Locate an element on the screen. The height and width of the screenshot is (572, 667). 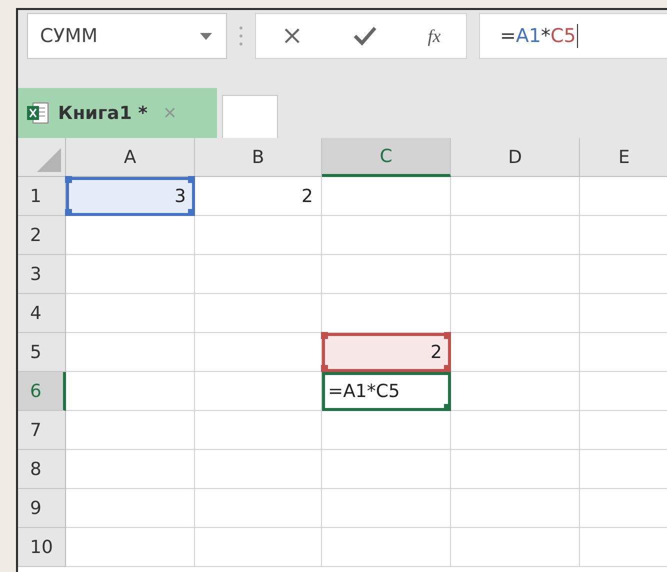
workbook-tab: Книга1 * × is located at coordinates (117, 113).